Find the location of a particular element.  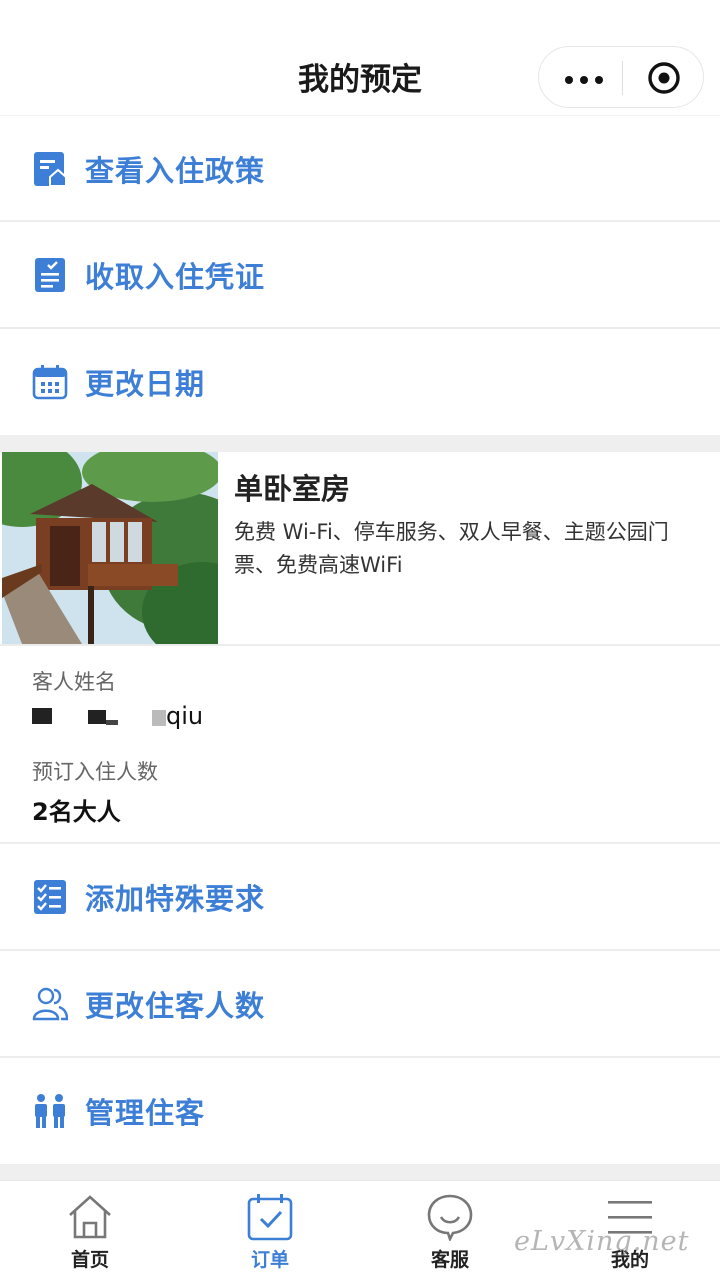

get-checkin-voucher-row: 收取入住凭证 is located at coordinates (360, 275).